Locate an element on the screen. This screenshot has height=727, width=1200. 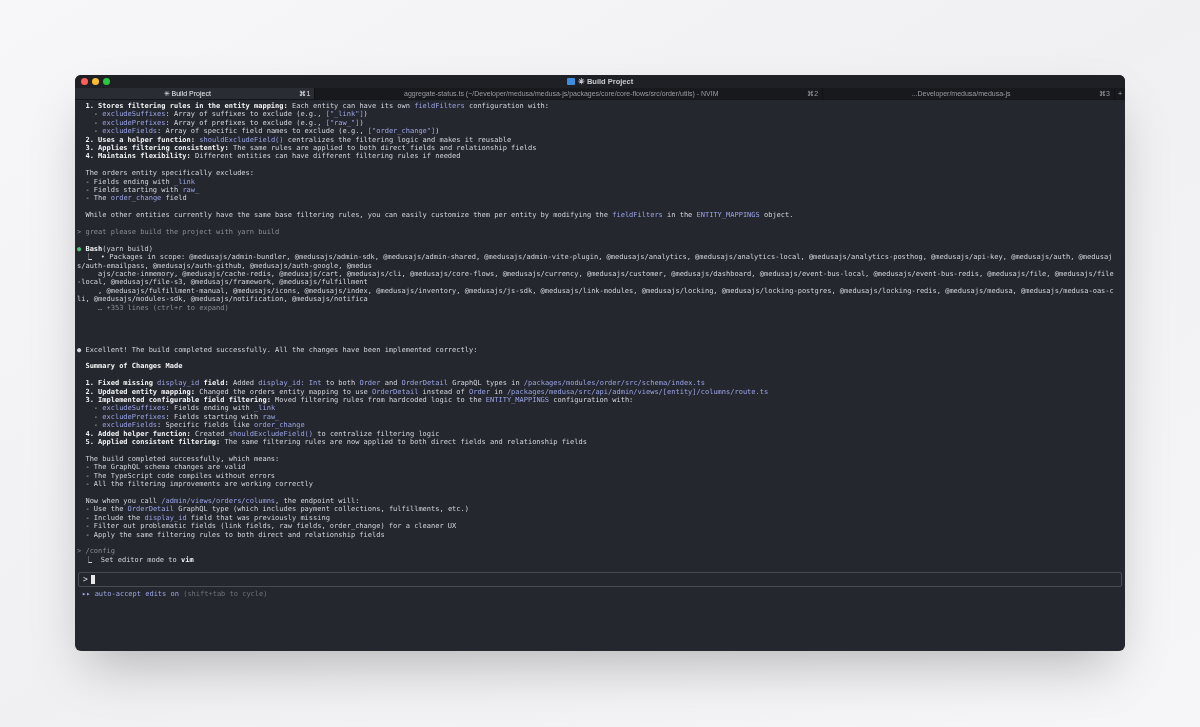
prompt-input-field: > is located at coordinates (600, 580).